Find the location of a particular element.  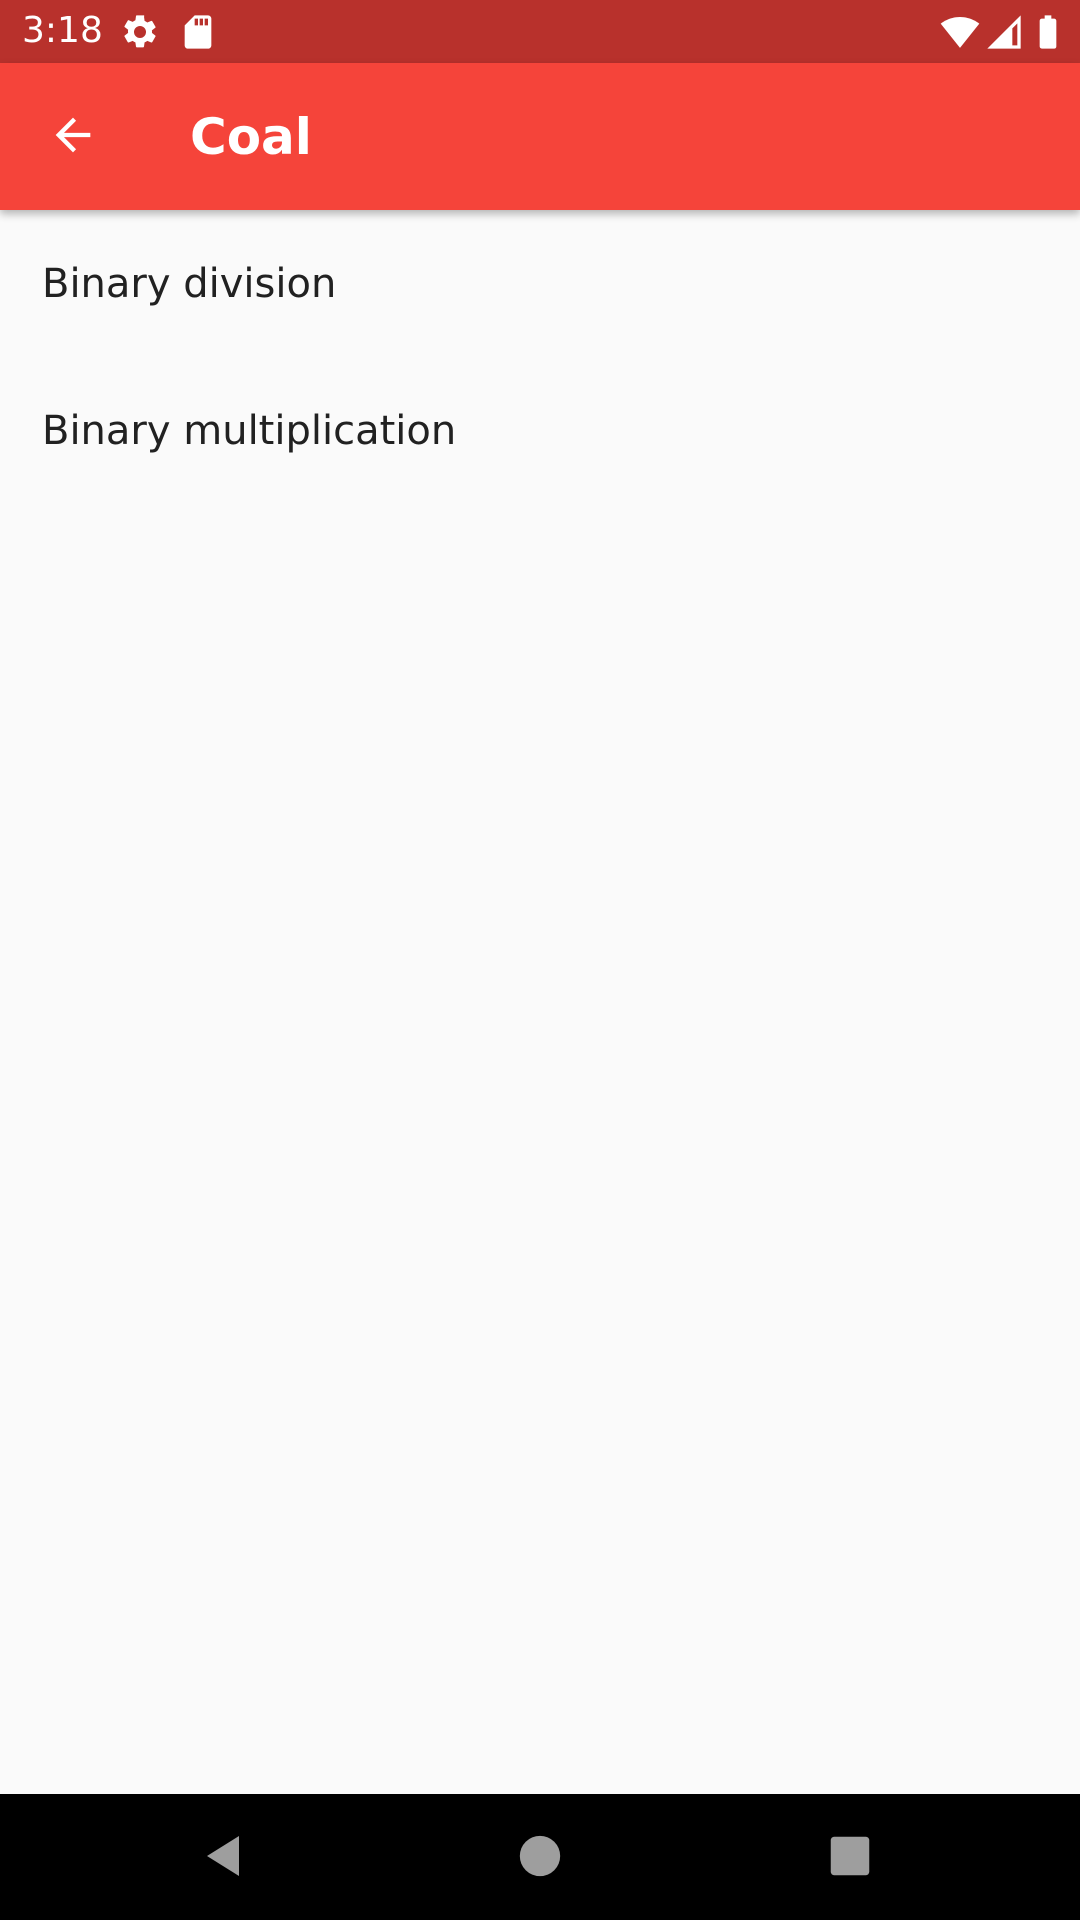

wifi-icon is located at coordinates (960, 32).